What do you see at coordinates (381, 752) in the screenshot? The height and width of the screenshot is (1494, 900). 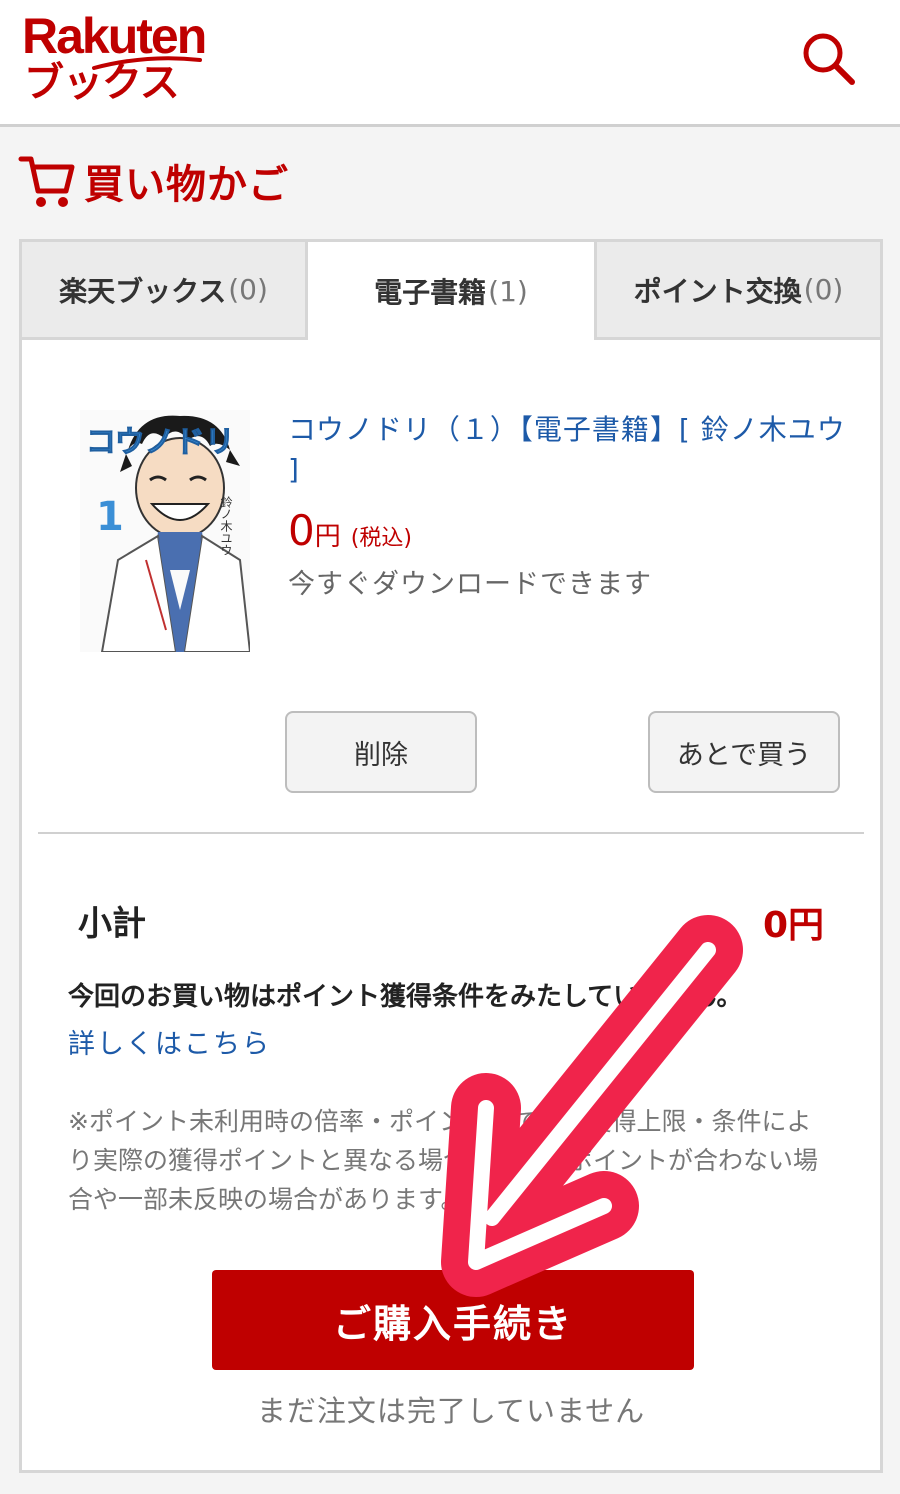 I see `delete-button: 削除` at bounding box center [381, 752].